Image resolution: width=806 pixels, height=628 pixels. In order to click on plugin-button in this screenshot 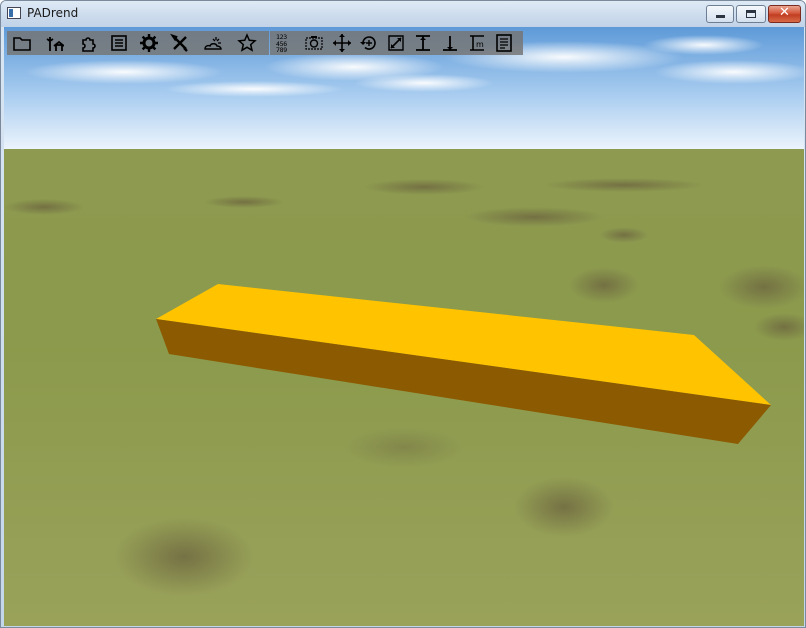, I will do `click(89, 43)`.